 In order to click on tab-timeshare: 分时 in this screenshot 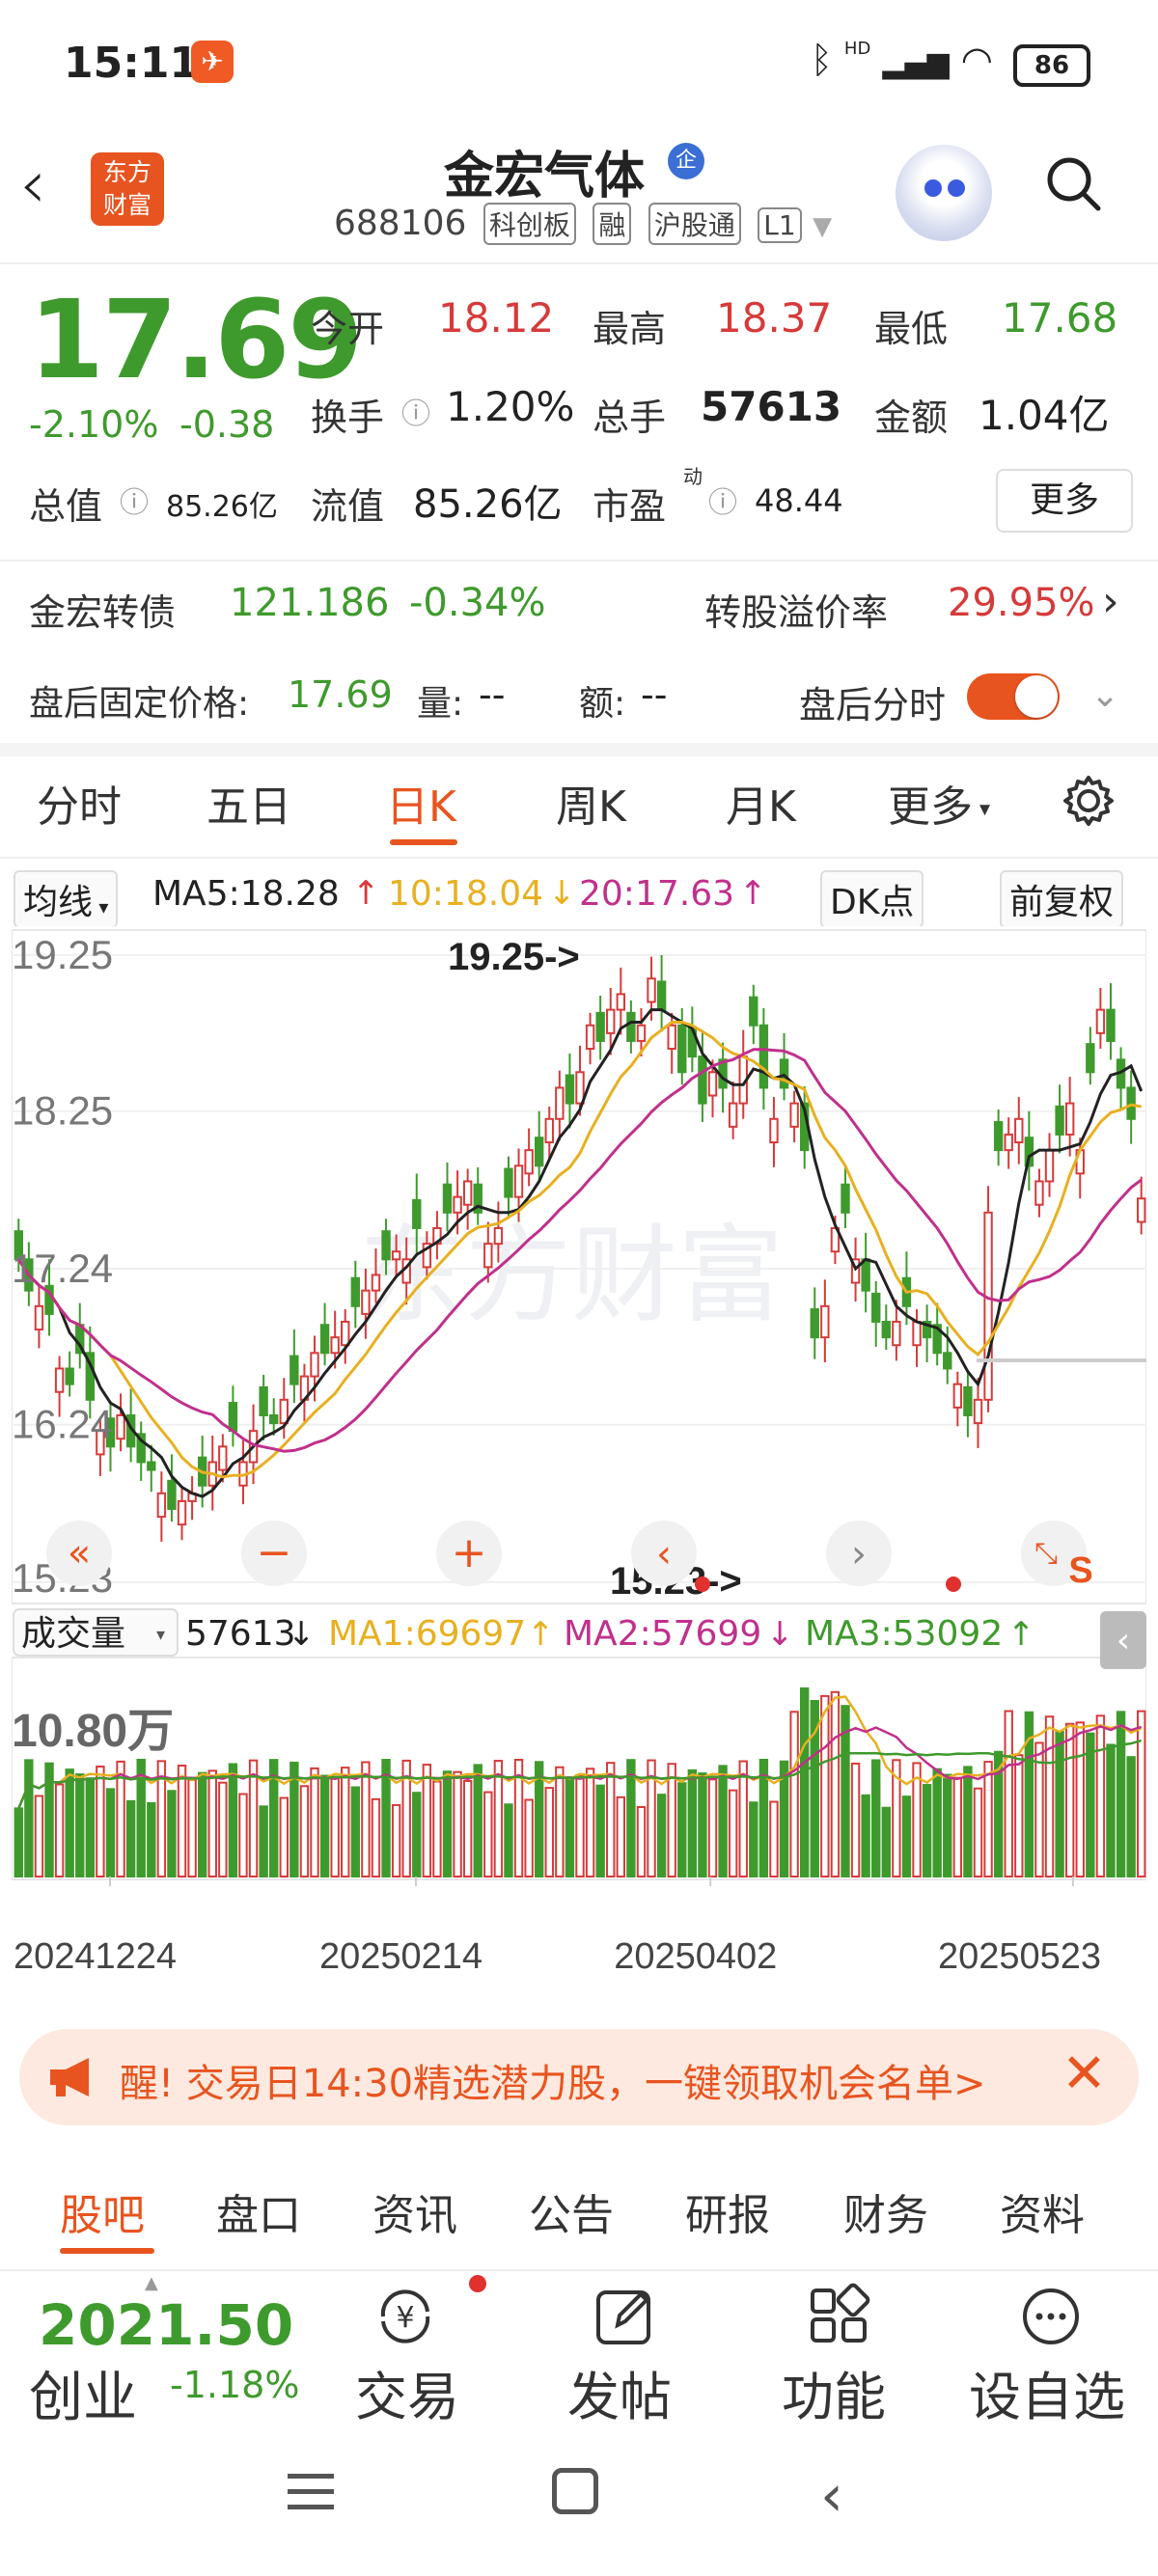, I will do `click(79, 803)`.